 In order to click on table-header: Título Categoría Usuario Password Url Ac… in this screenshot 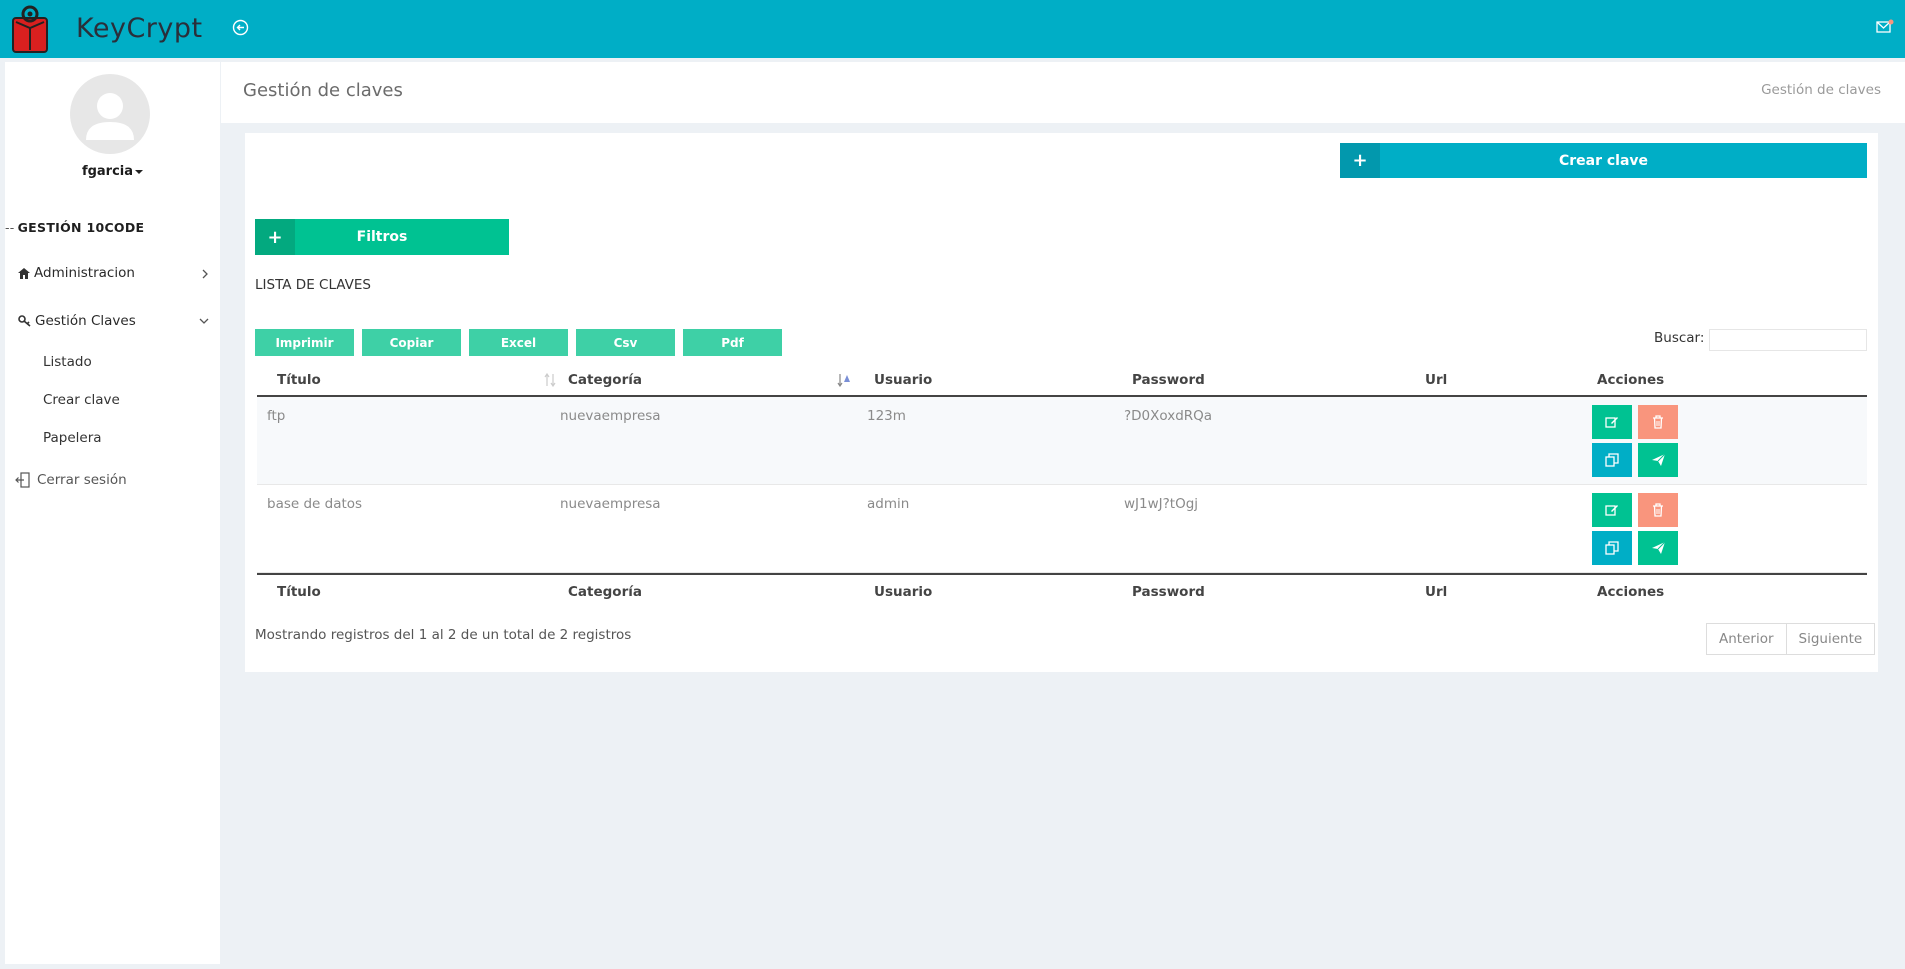, I will do `click(1062, 380)`.